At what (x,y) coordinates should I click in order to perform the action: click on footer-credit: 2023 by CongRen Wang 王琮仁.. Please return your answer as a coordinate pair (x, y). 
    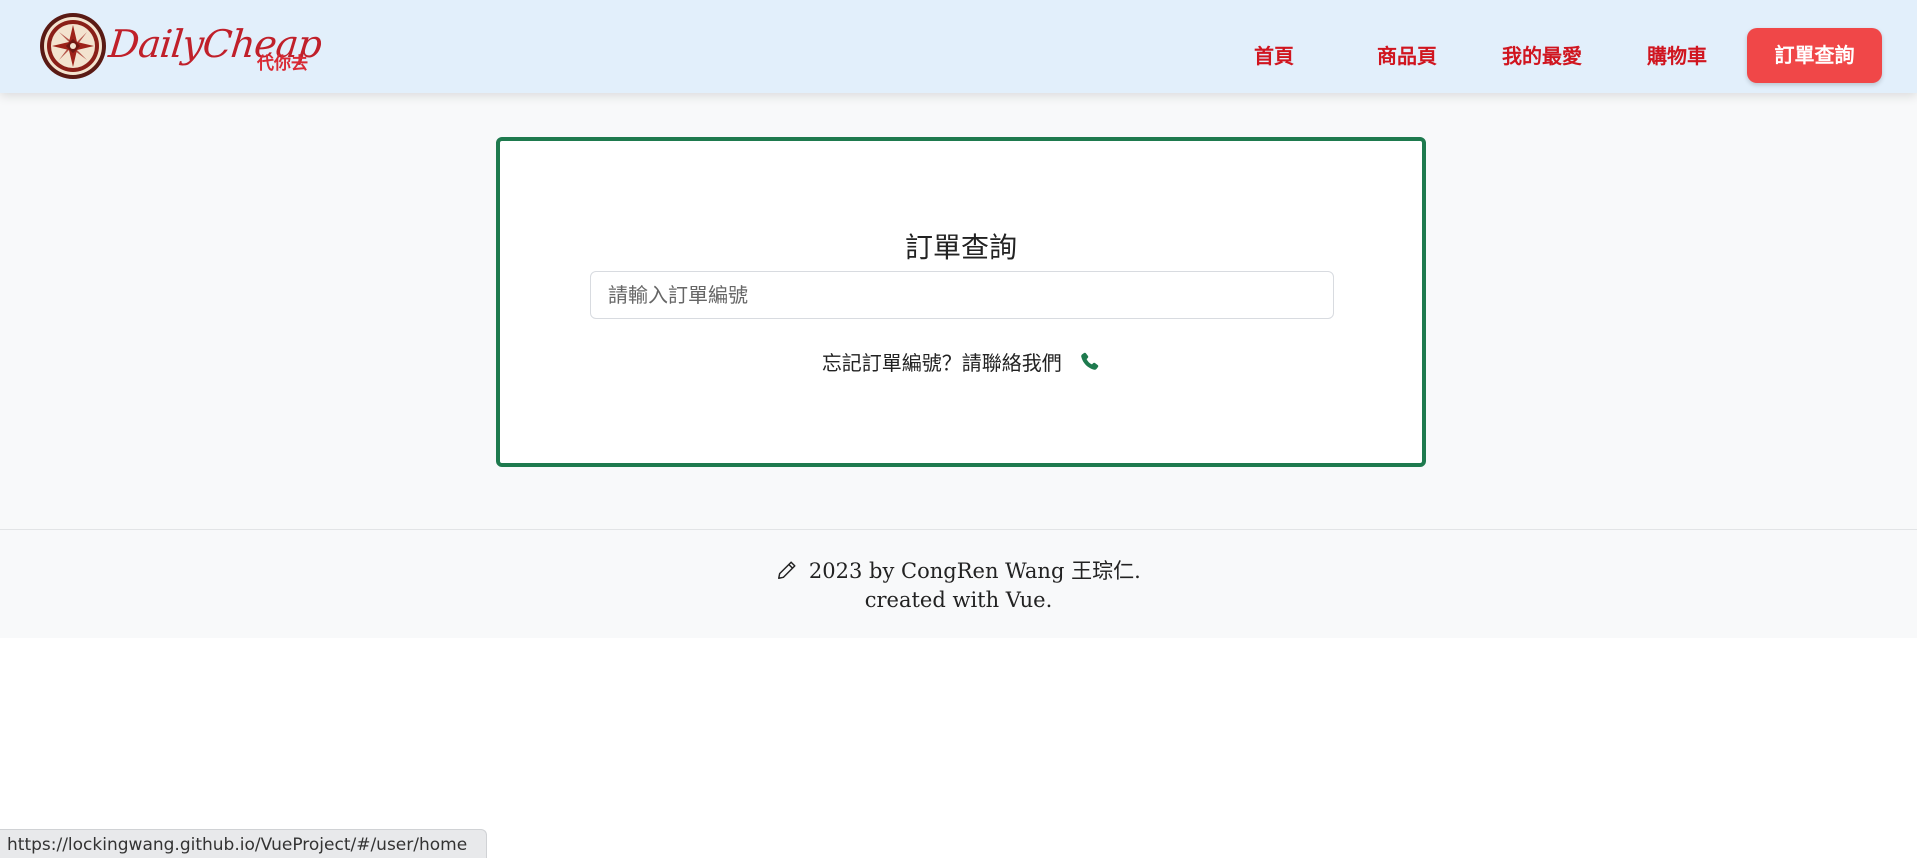
    Looking at the image, I should click on (974, 571).